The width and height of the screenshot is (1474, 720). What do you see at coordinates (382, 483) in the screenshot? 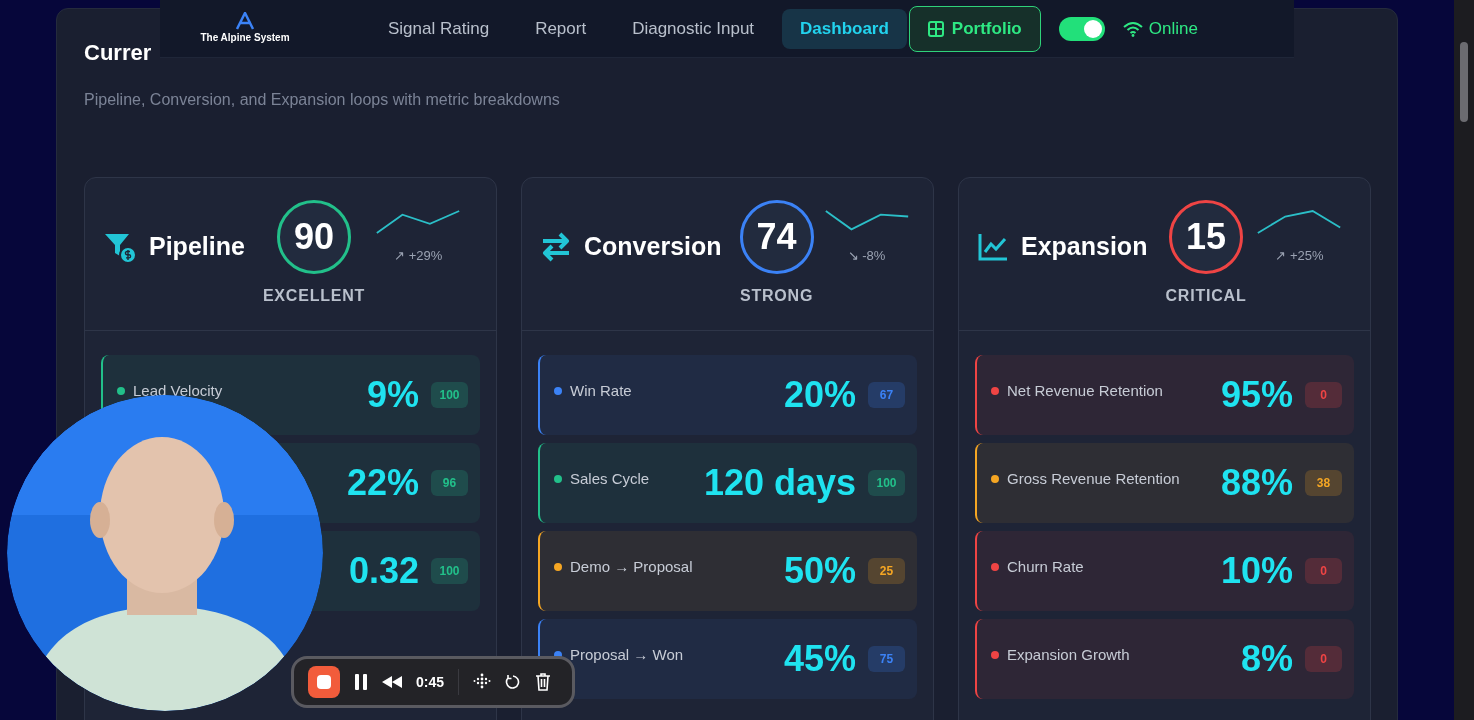
I see `metric-value: 22%` at bounding box center [382, 483].